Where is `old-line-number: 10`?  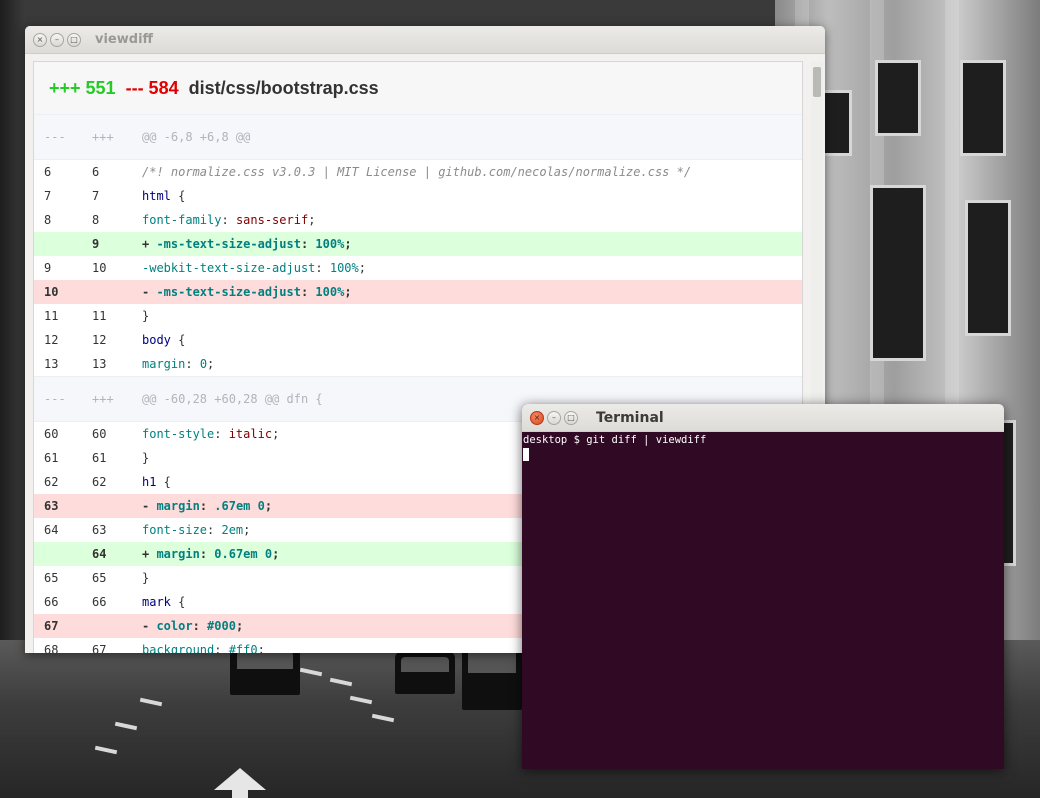 old-line-number: 10 is located at coordinates (51, 292).